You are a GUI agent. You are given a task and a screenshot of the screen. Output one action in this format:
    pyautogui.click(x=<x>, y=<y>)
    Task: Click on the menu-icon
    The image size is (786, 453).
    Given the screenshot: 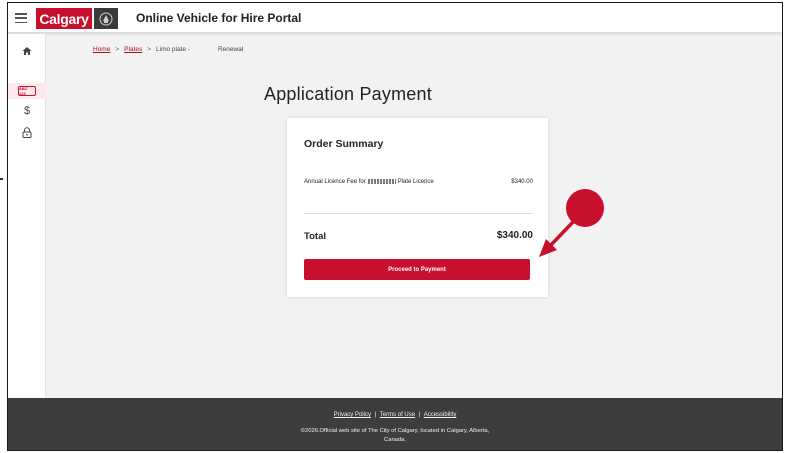 What is the action you would take?
    pyautogui.click(x=21, y=18)
    